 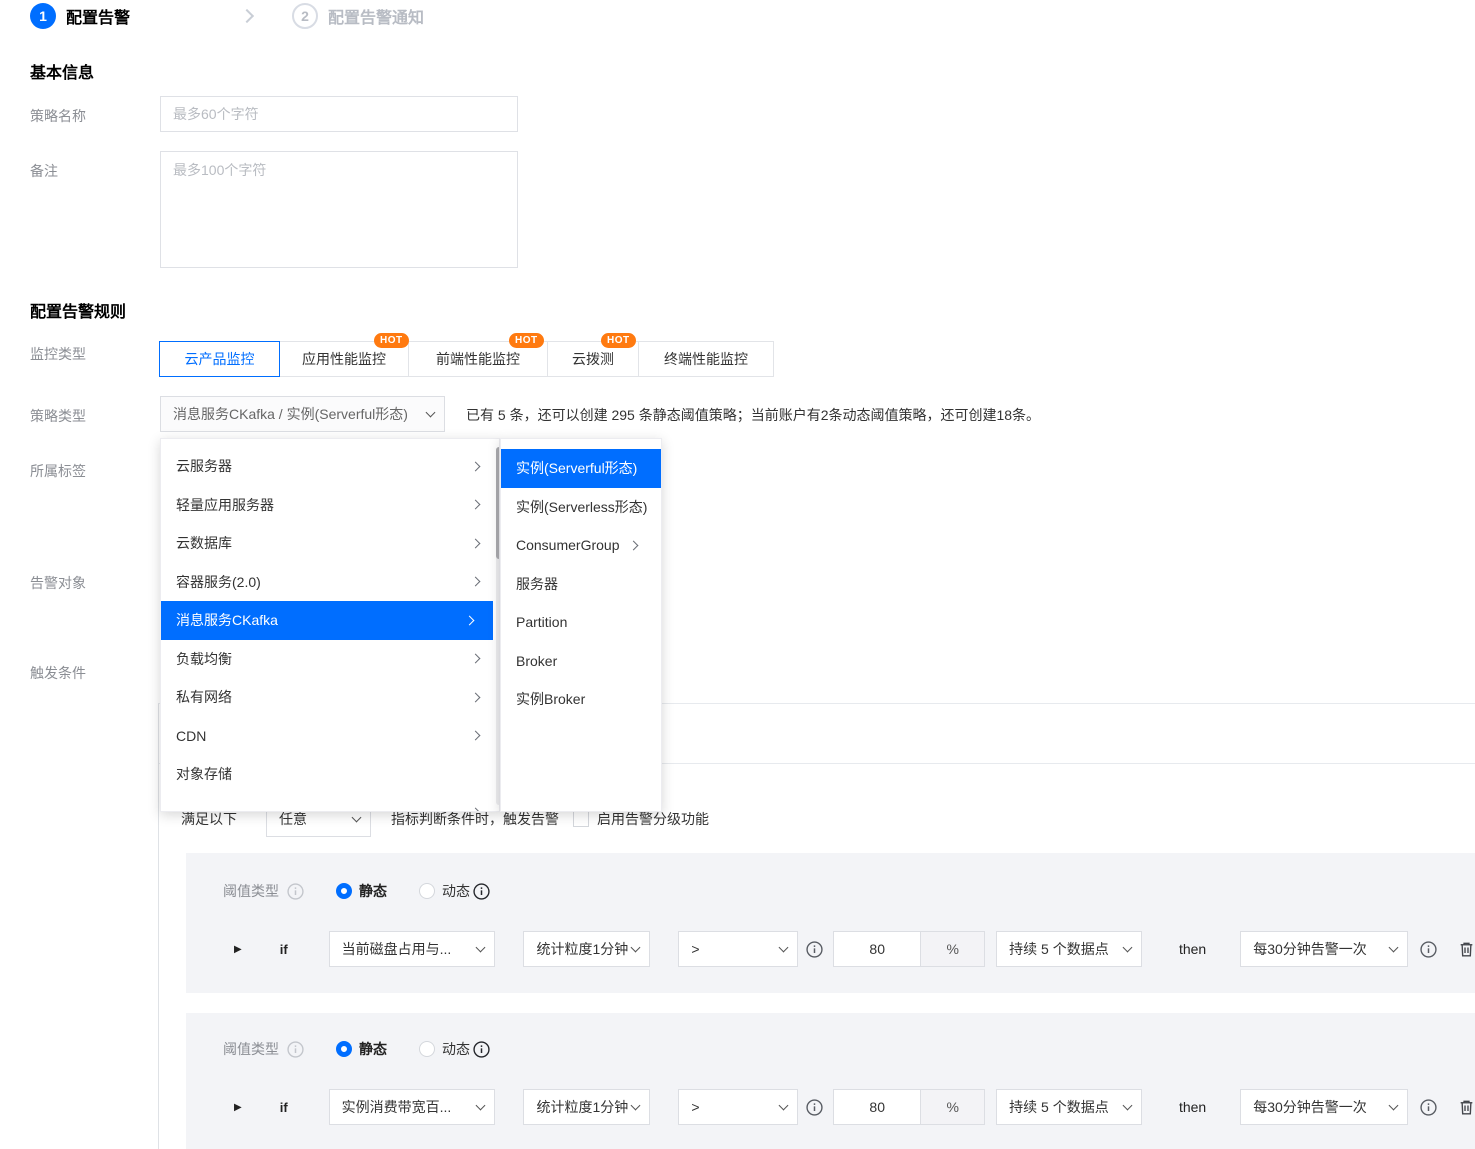 What do you see at coordinates (339, 209) in the screenshot?
I see `remark-textarea` at bounding box center [339, 209].